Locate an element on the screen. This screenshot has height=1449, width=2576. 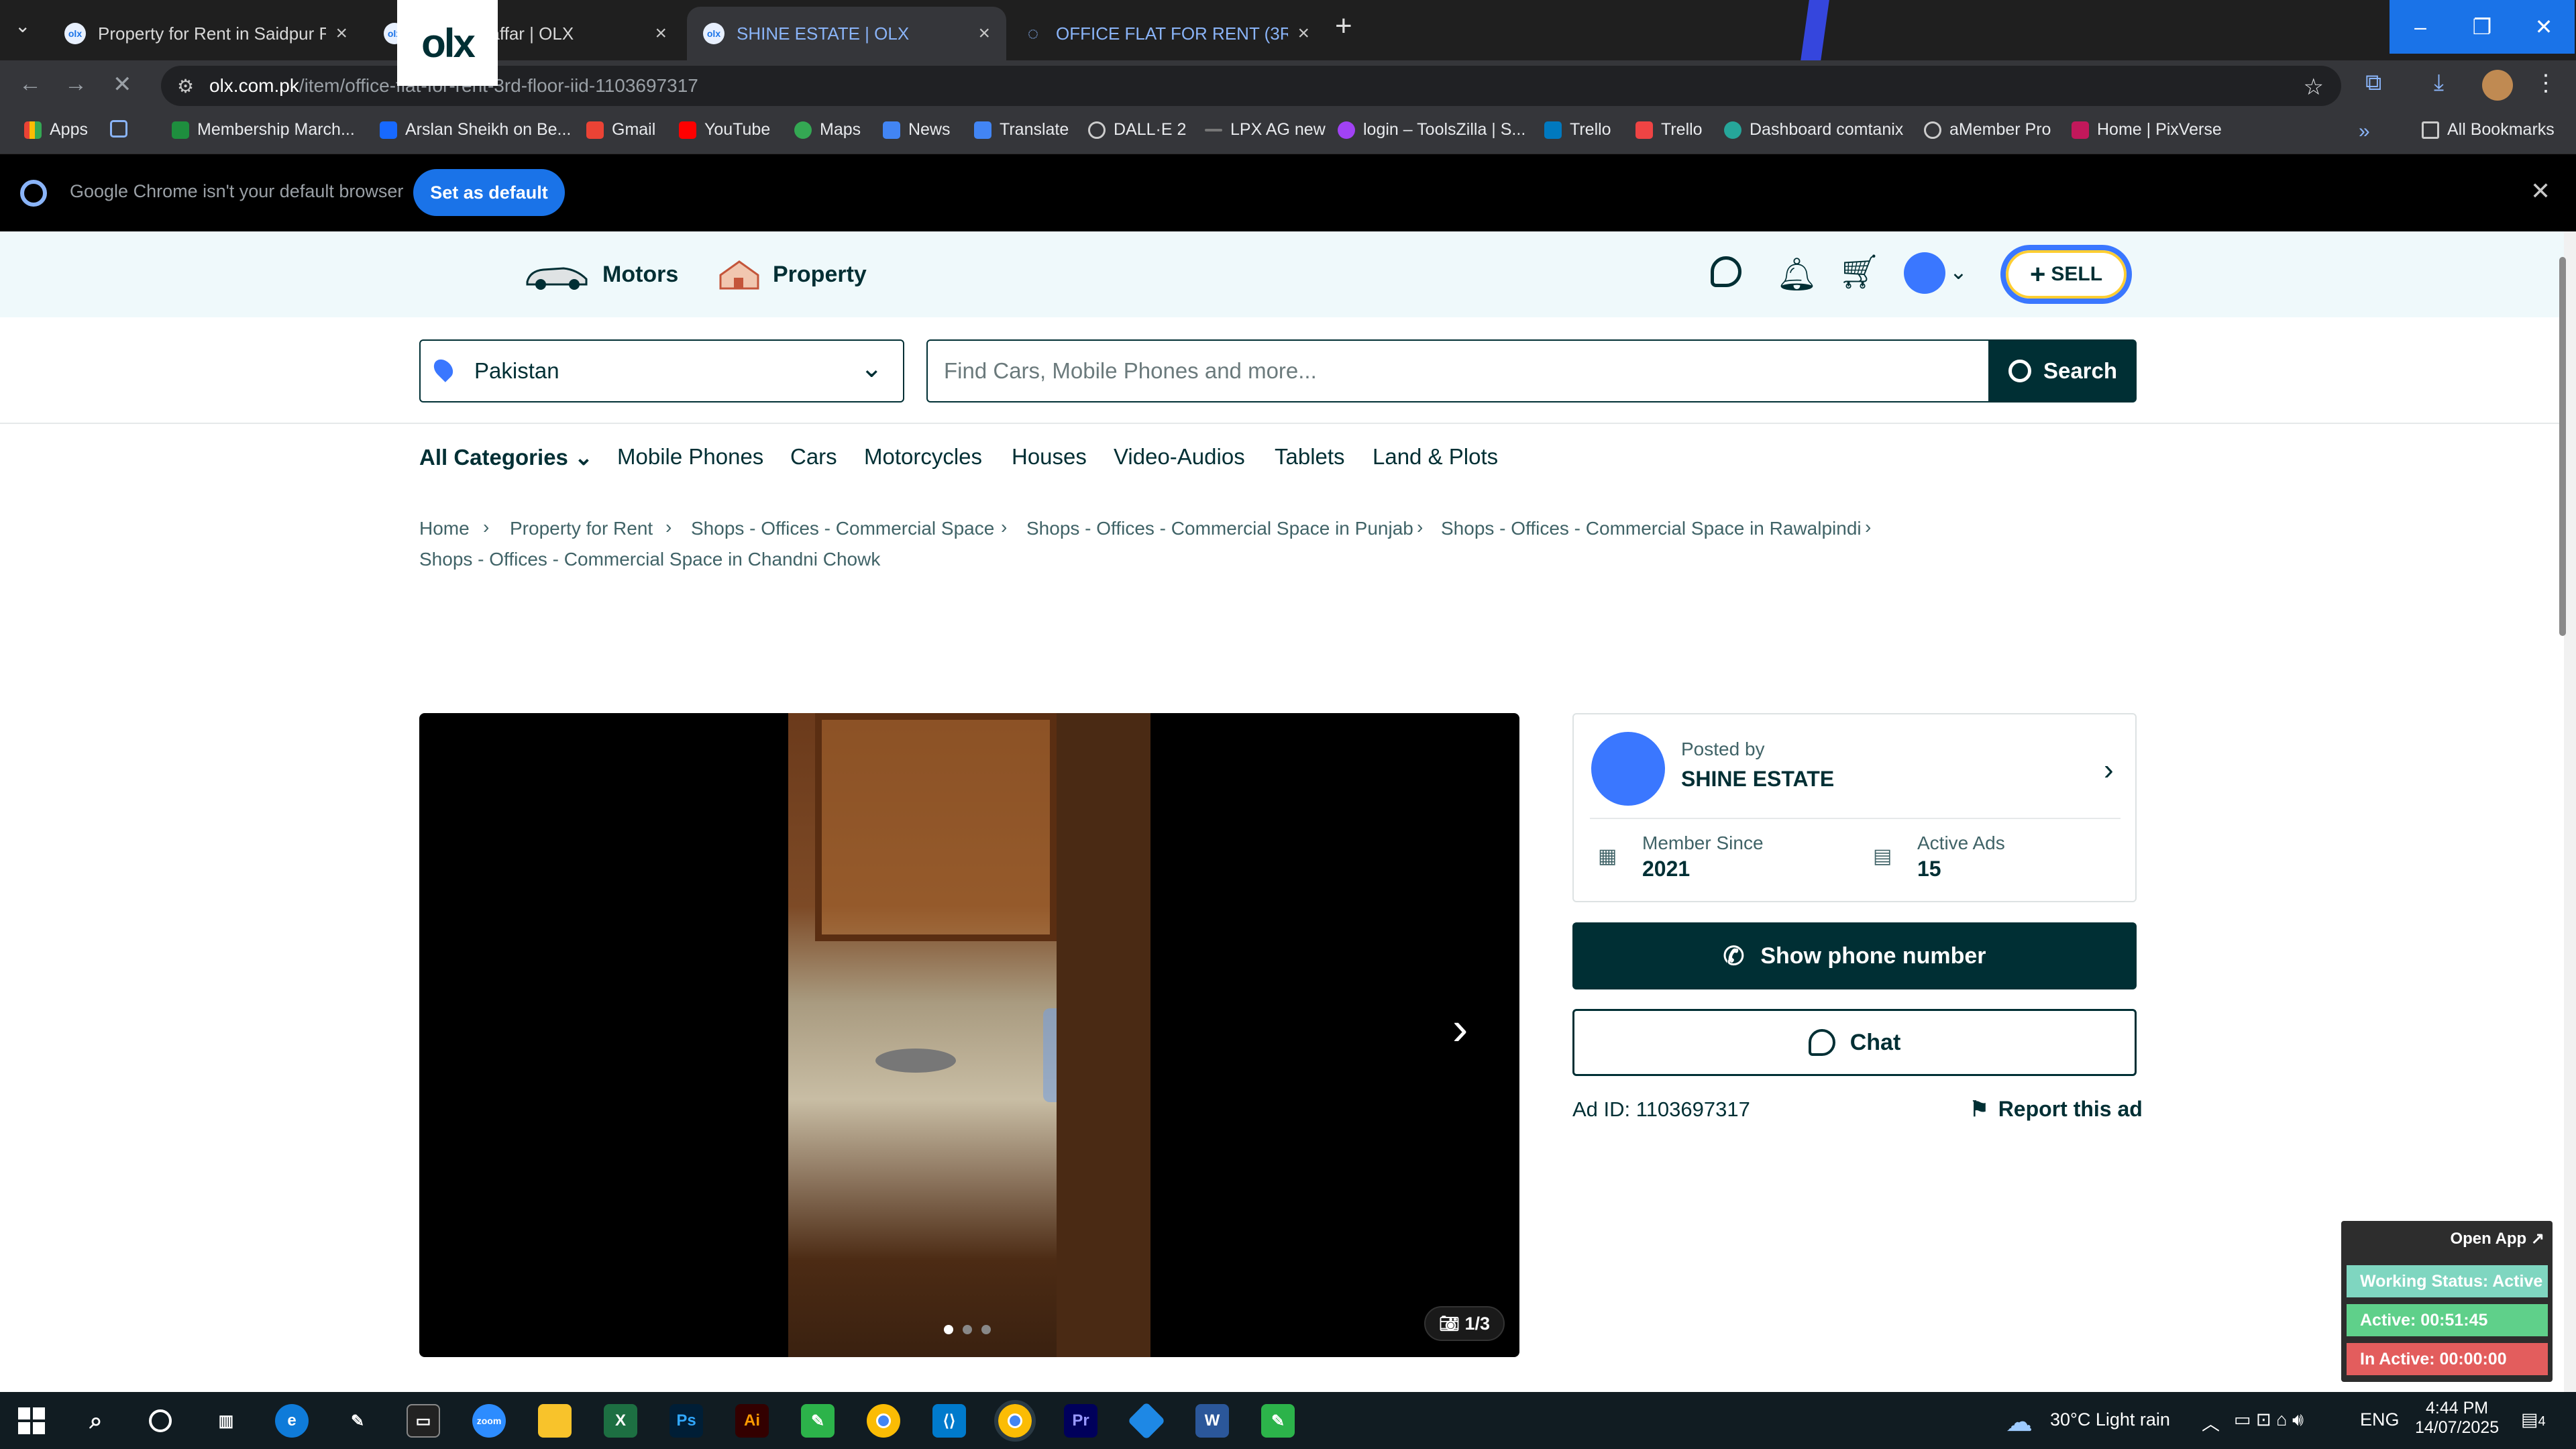
start-icon is located at coordinates (31, 1421).